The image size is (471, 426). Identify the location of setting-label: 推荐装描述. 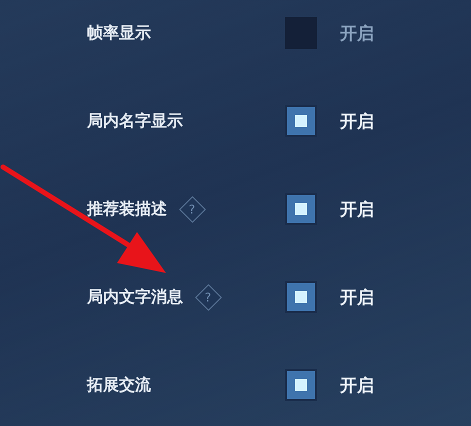
(127, 209).